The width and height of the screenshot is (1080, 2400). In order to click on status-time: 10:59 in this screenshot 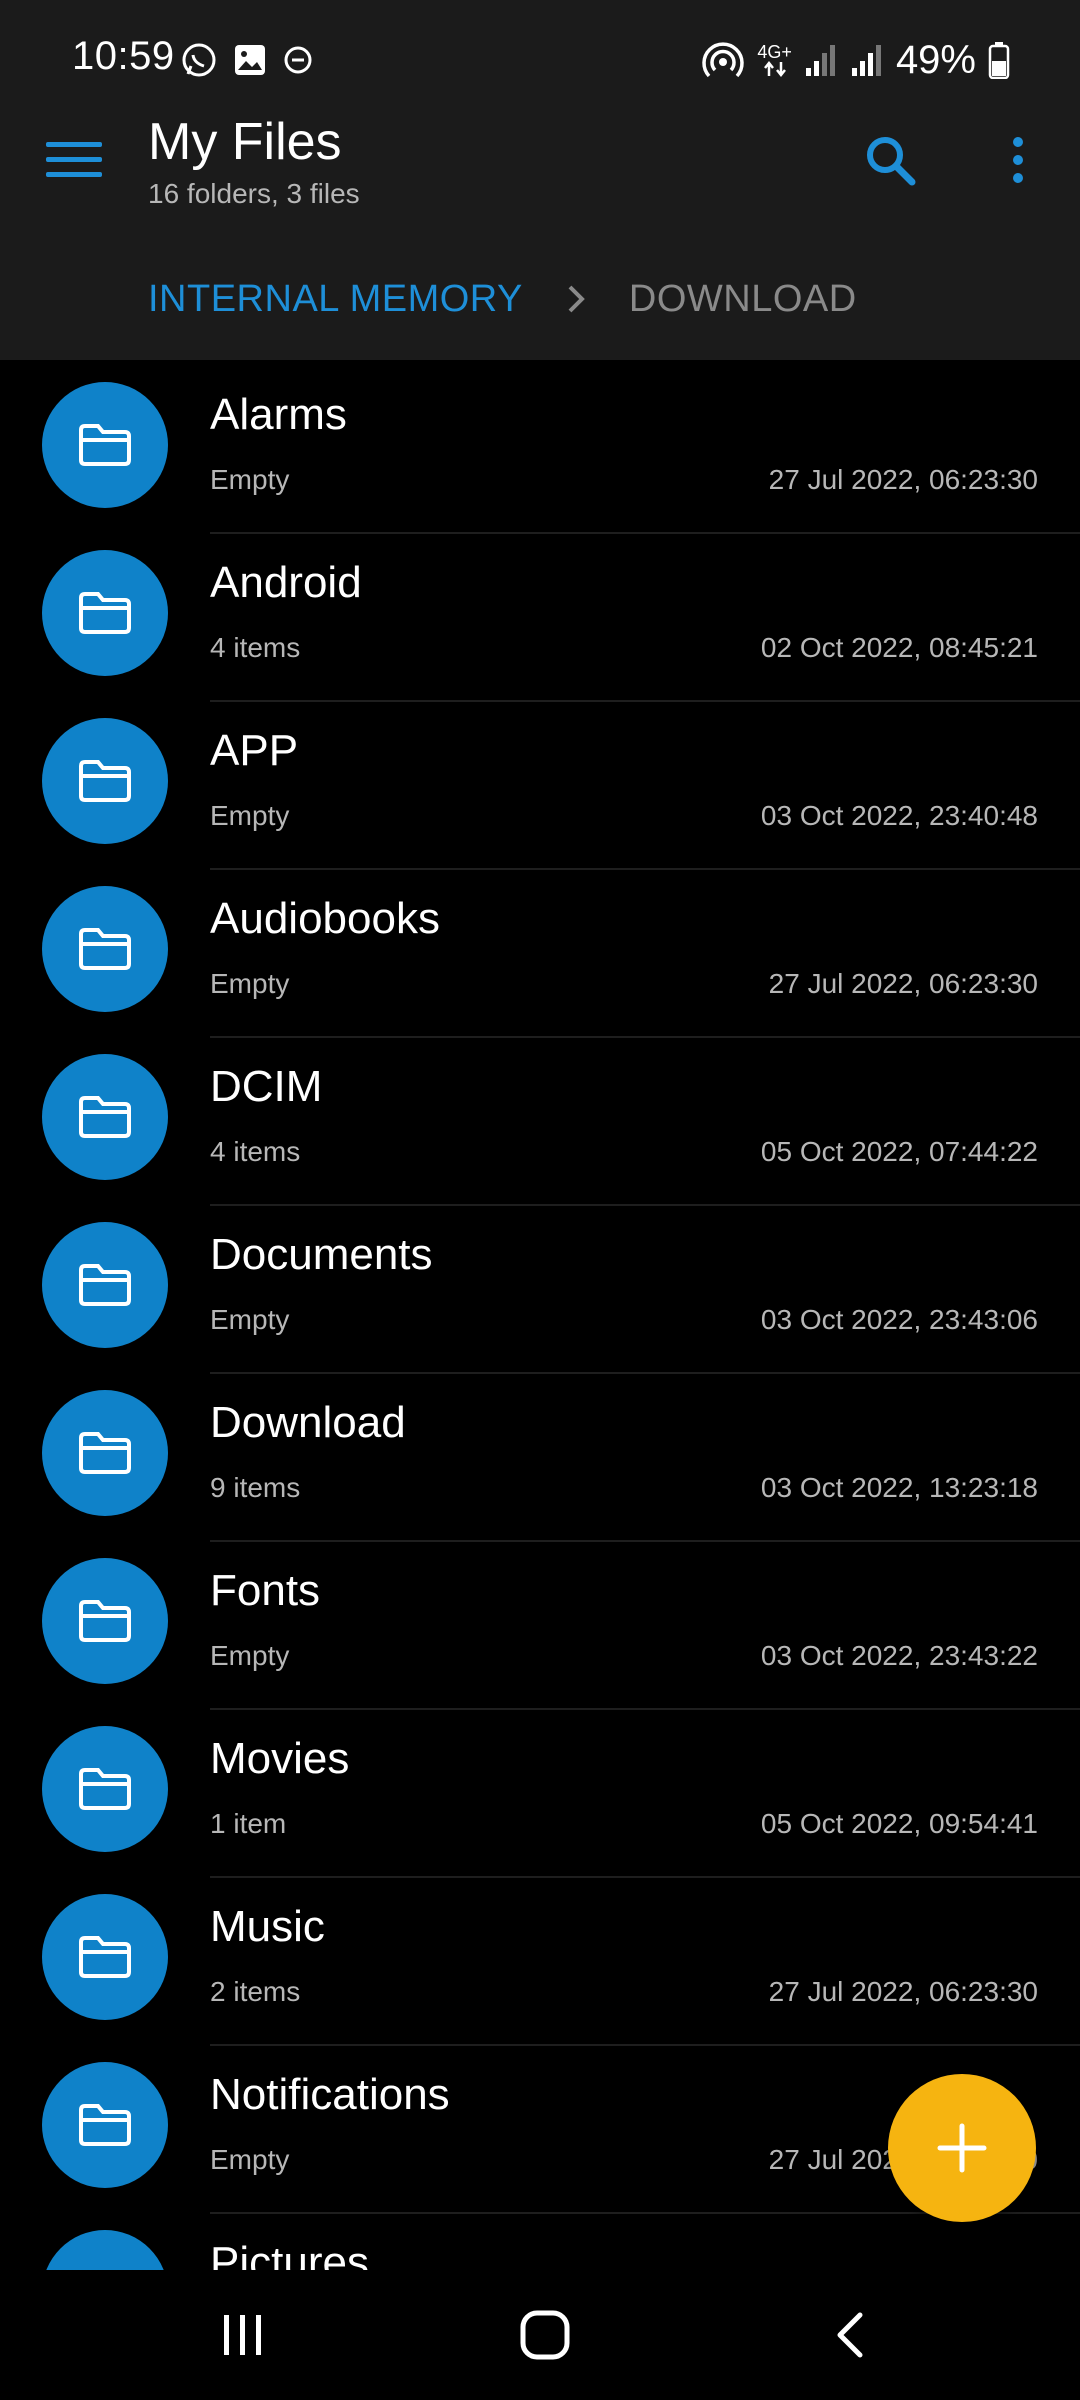, I will do `click(123, 56)`.